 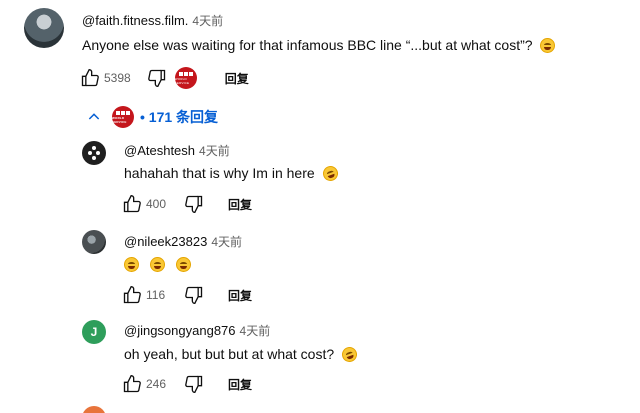 I want to click on avatar-letter: J, so click(x=94, y=332).